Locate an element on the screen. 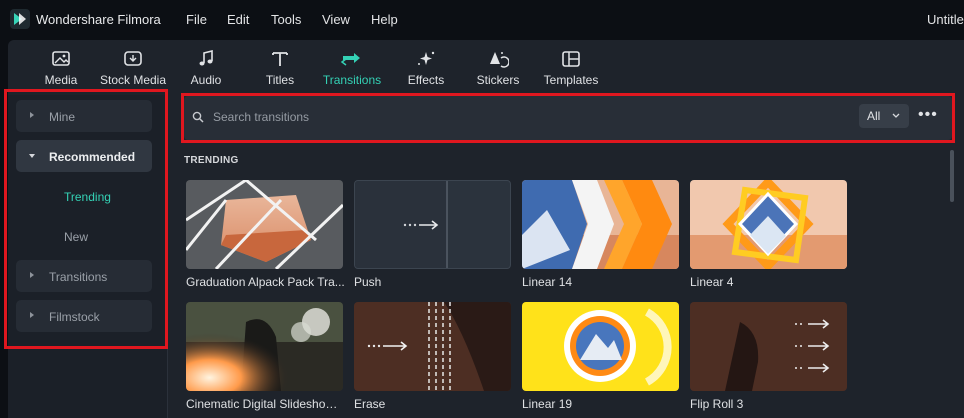  window-title: Untitled is located at coordinates (945, 19).